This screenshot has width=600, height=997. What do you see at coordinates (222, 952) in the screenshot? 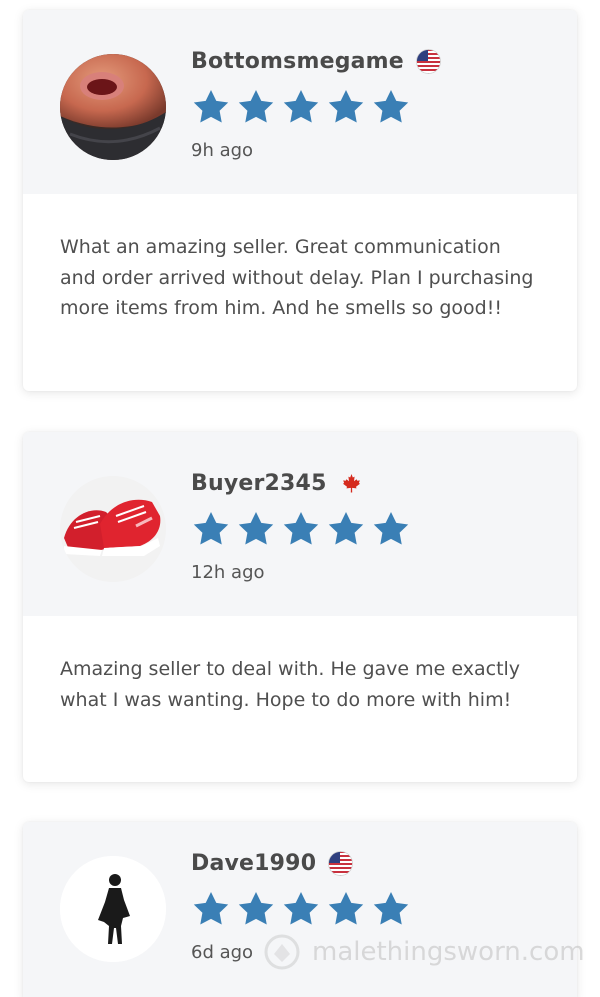
I see `review-time: 6d ago` at bounding box center [222, 952].